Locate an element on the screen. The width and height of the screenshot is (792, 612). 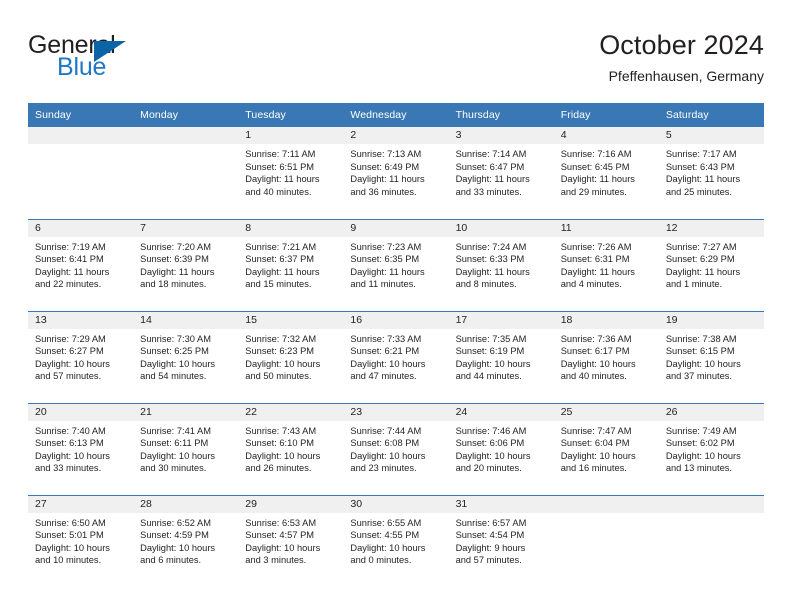
sunset-text: Sunset: 4:59 PM is located at coordinates (174, 535).